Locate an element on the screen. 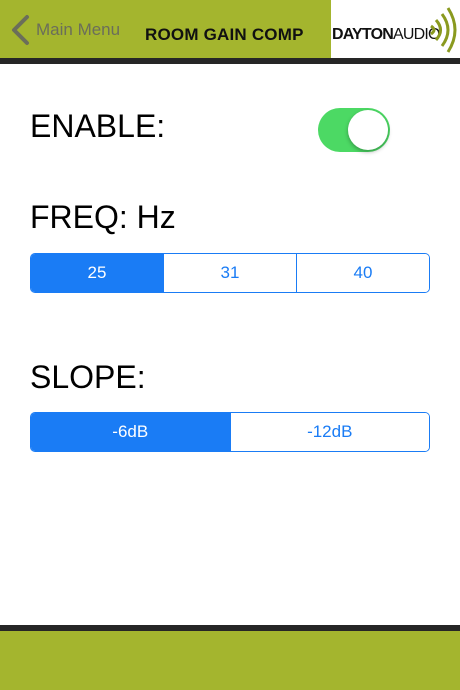 The height and width of the screenshot is (690, 460). slope-option-6db: -6dB is located at coordinates (130, 432).